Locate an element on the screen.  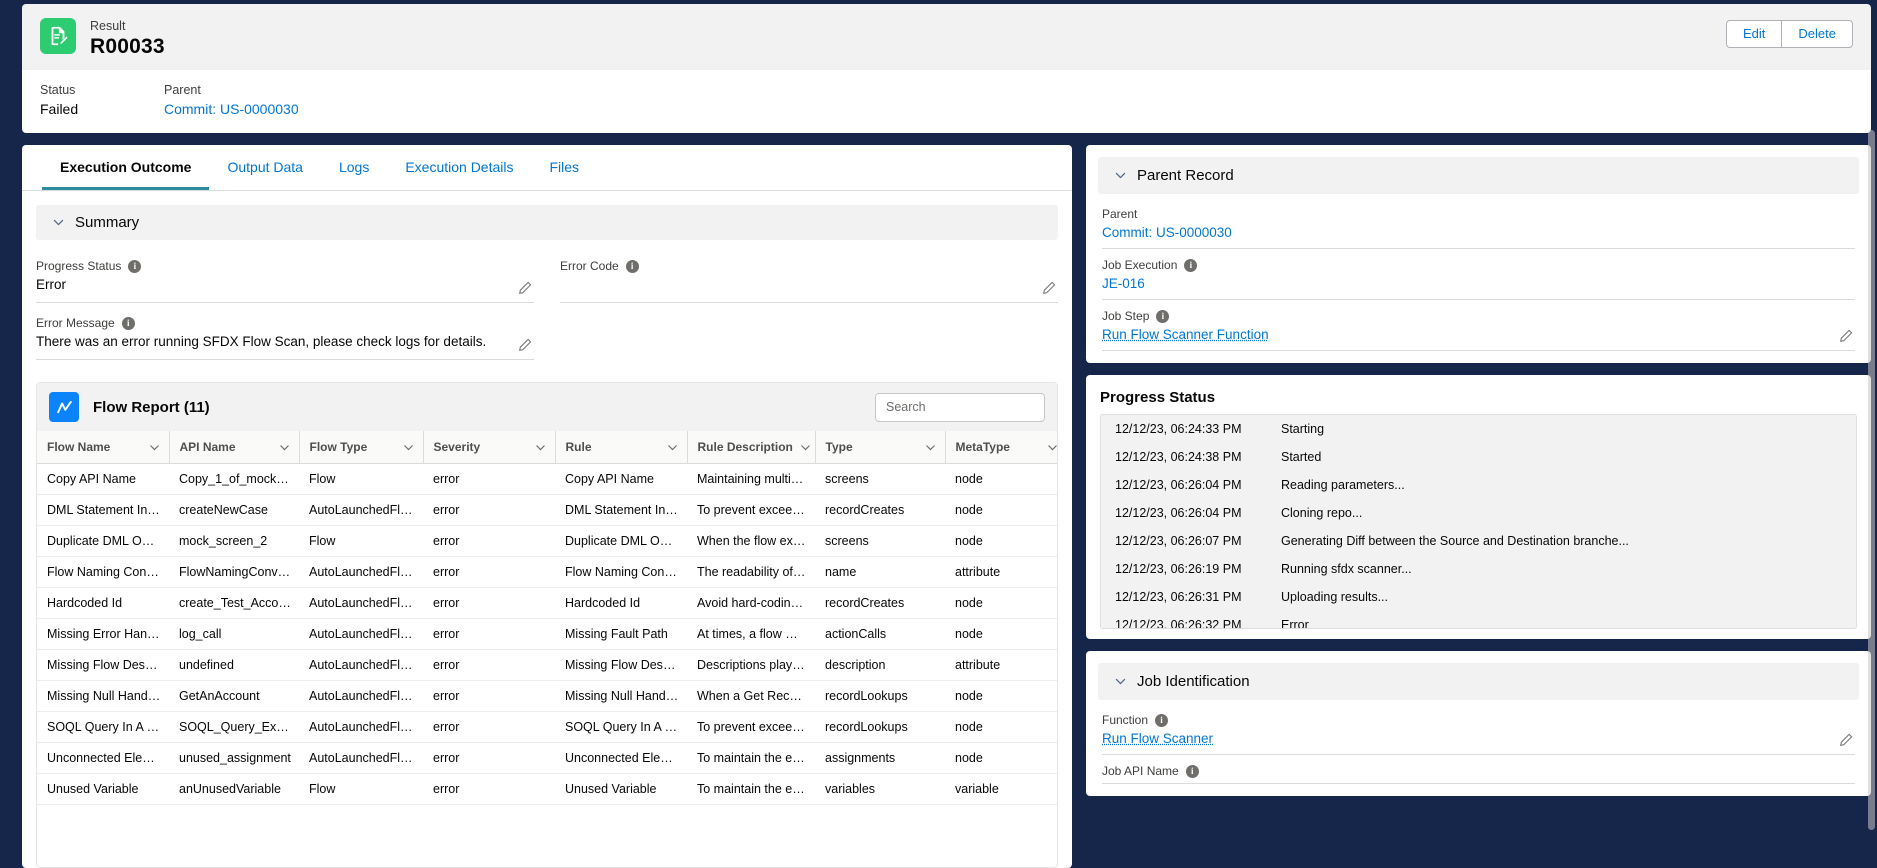
delete-button: Delete is located at coordinates (1817, 34).